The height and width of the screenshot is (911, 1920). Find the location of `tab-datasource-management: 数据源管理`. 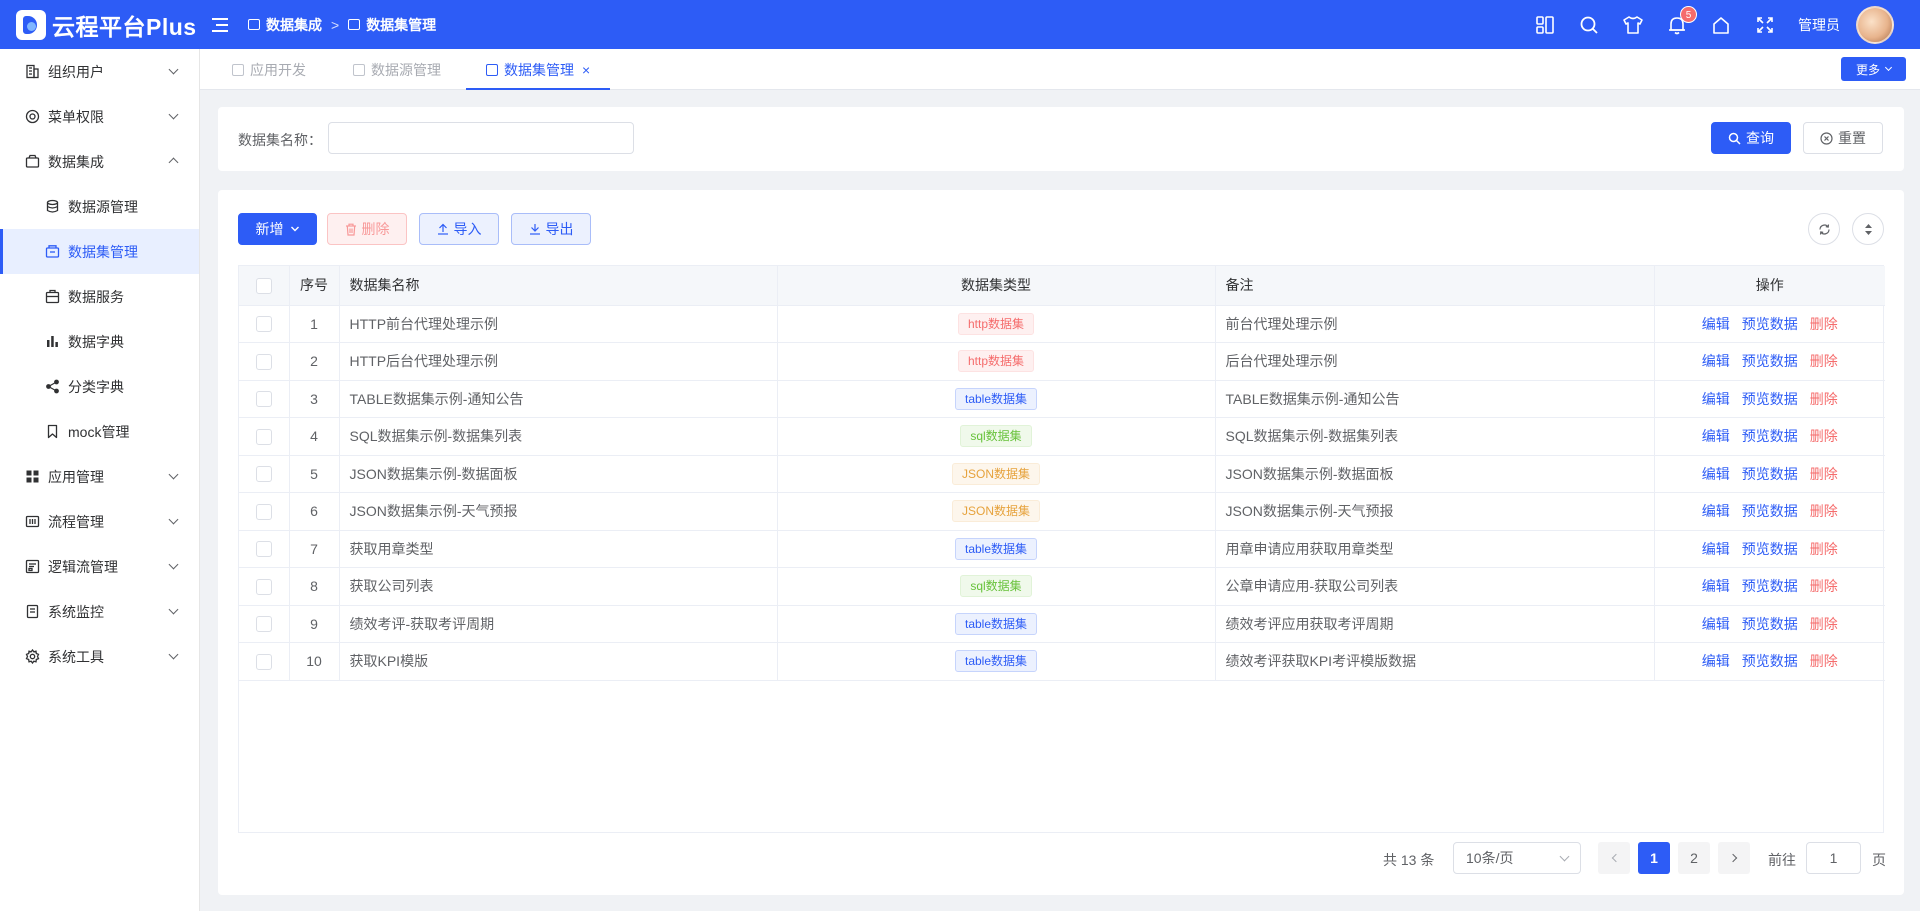

tab-datasource-management: 数据源管理 is located at coordinates (397, 69).